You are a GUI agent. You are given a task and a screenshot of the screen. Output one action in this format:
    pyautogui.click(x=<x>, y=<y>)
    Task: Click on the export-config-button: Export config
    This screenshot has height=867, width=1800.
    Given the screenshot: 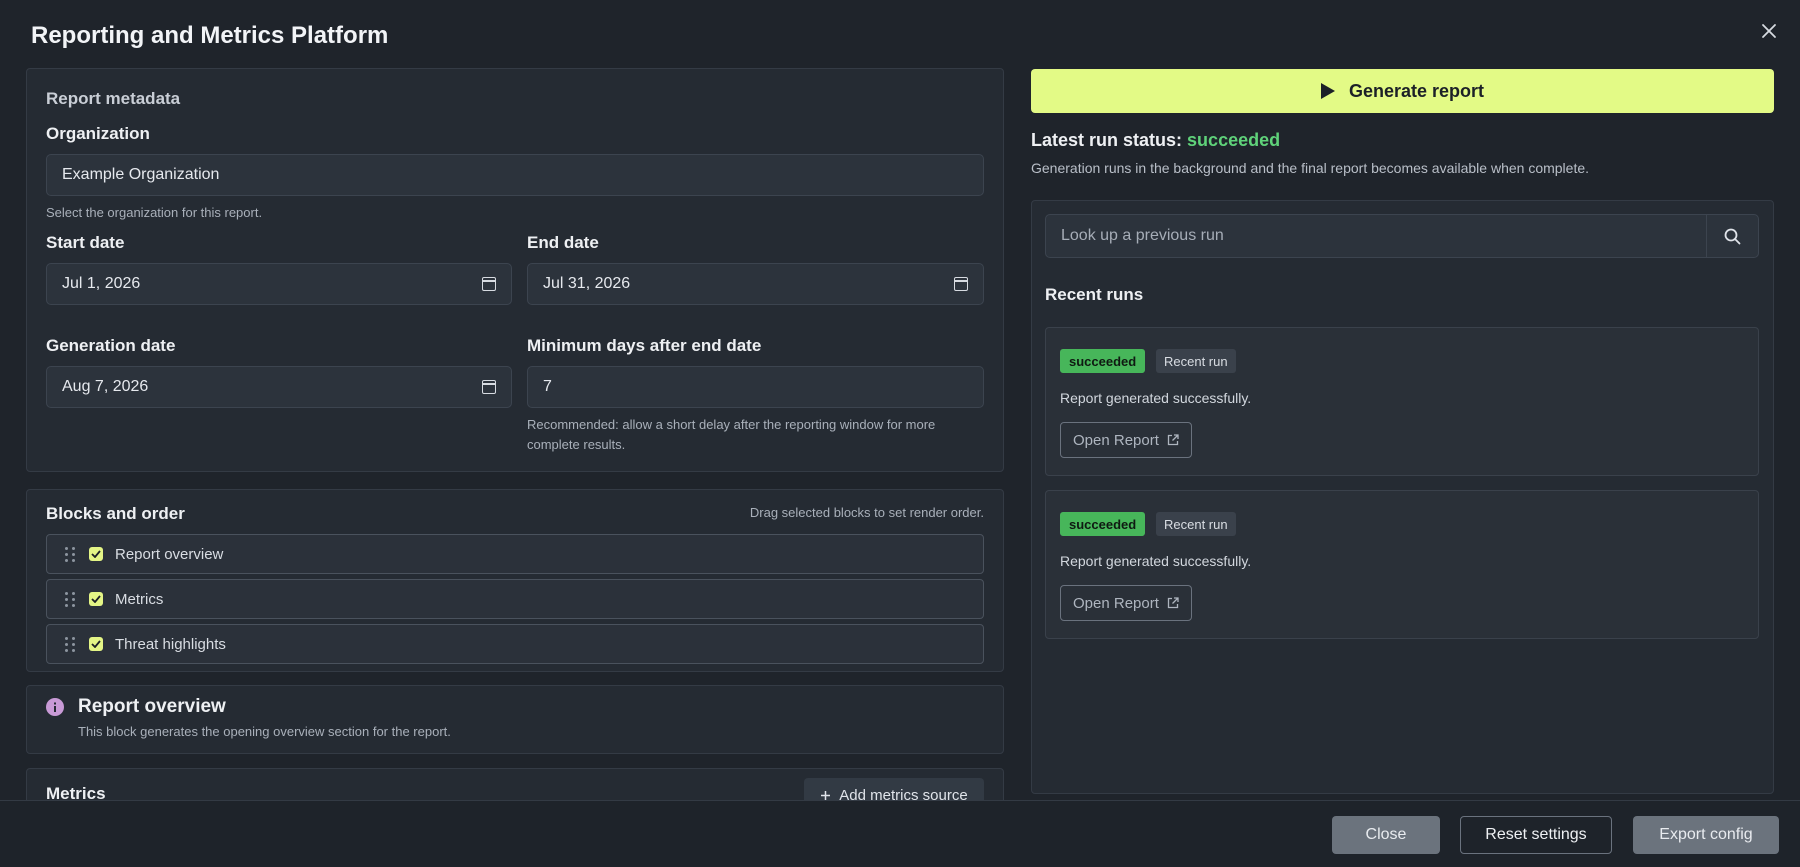 What is the action you would take?
    pyautogui.click(x=1706, y=835)
    